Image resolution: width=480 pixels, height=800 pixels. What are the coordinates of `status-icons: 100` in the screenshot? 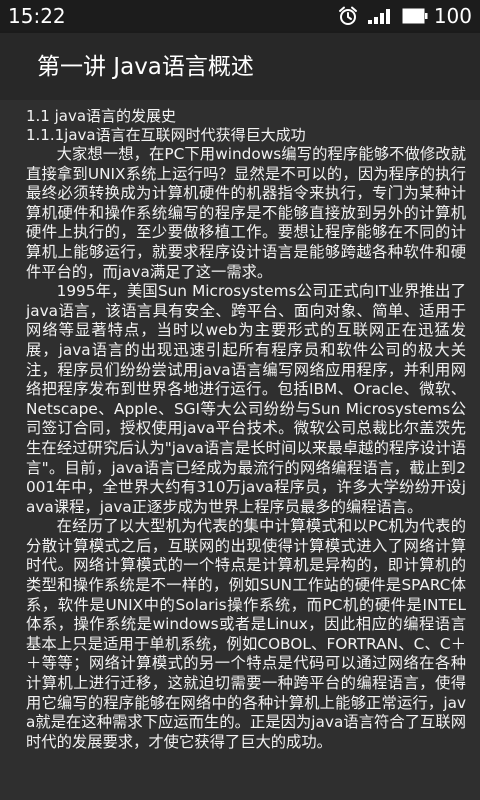 It's located at (405, 16).